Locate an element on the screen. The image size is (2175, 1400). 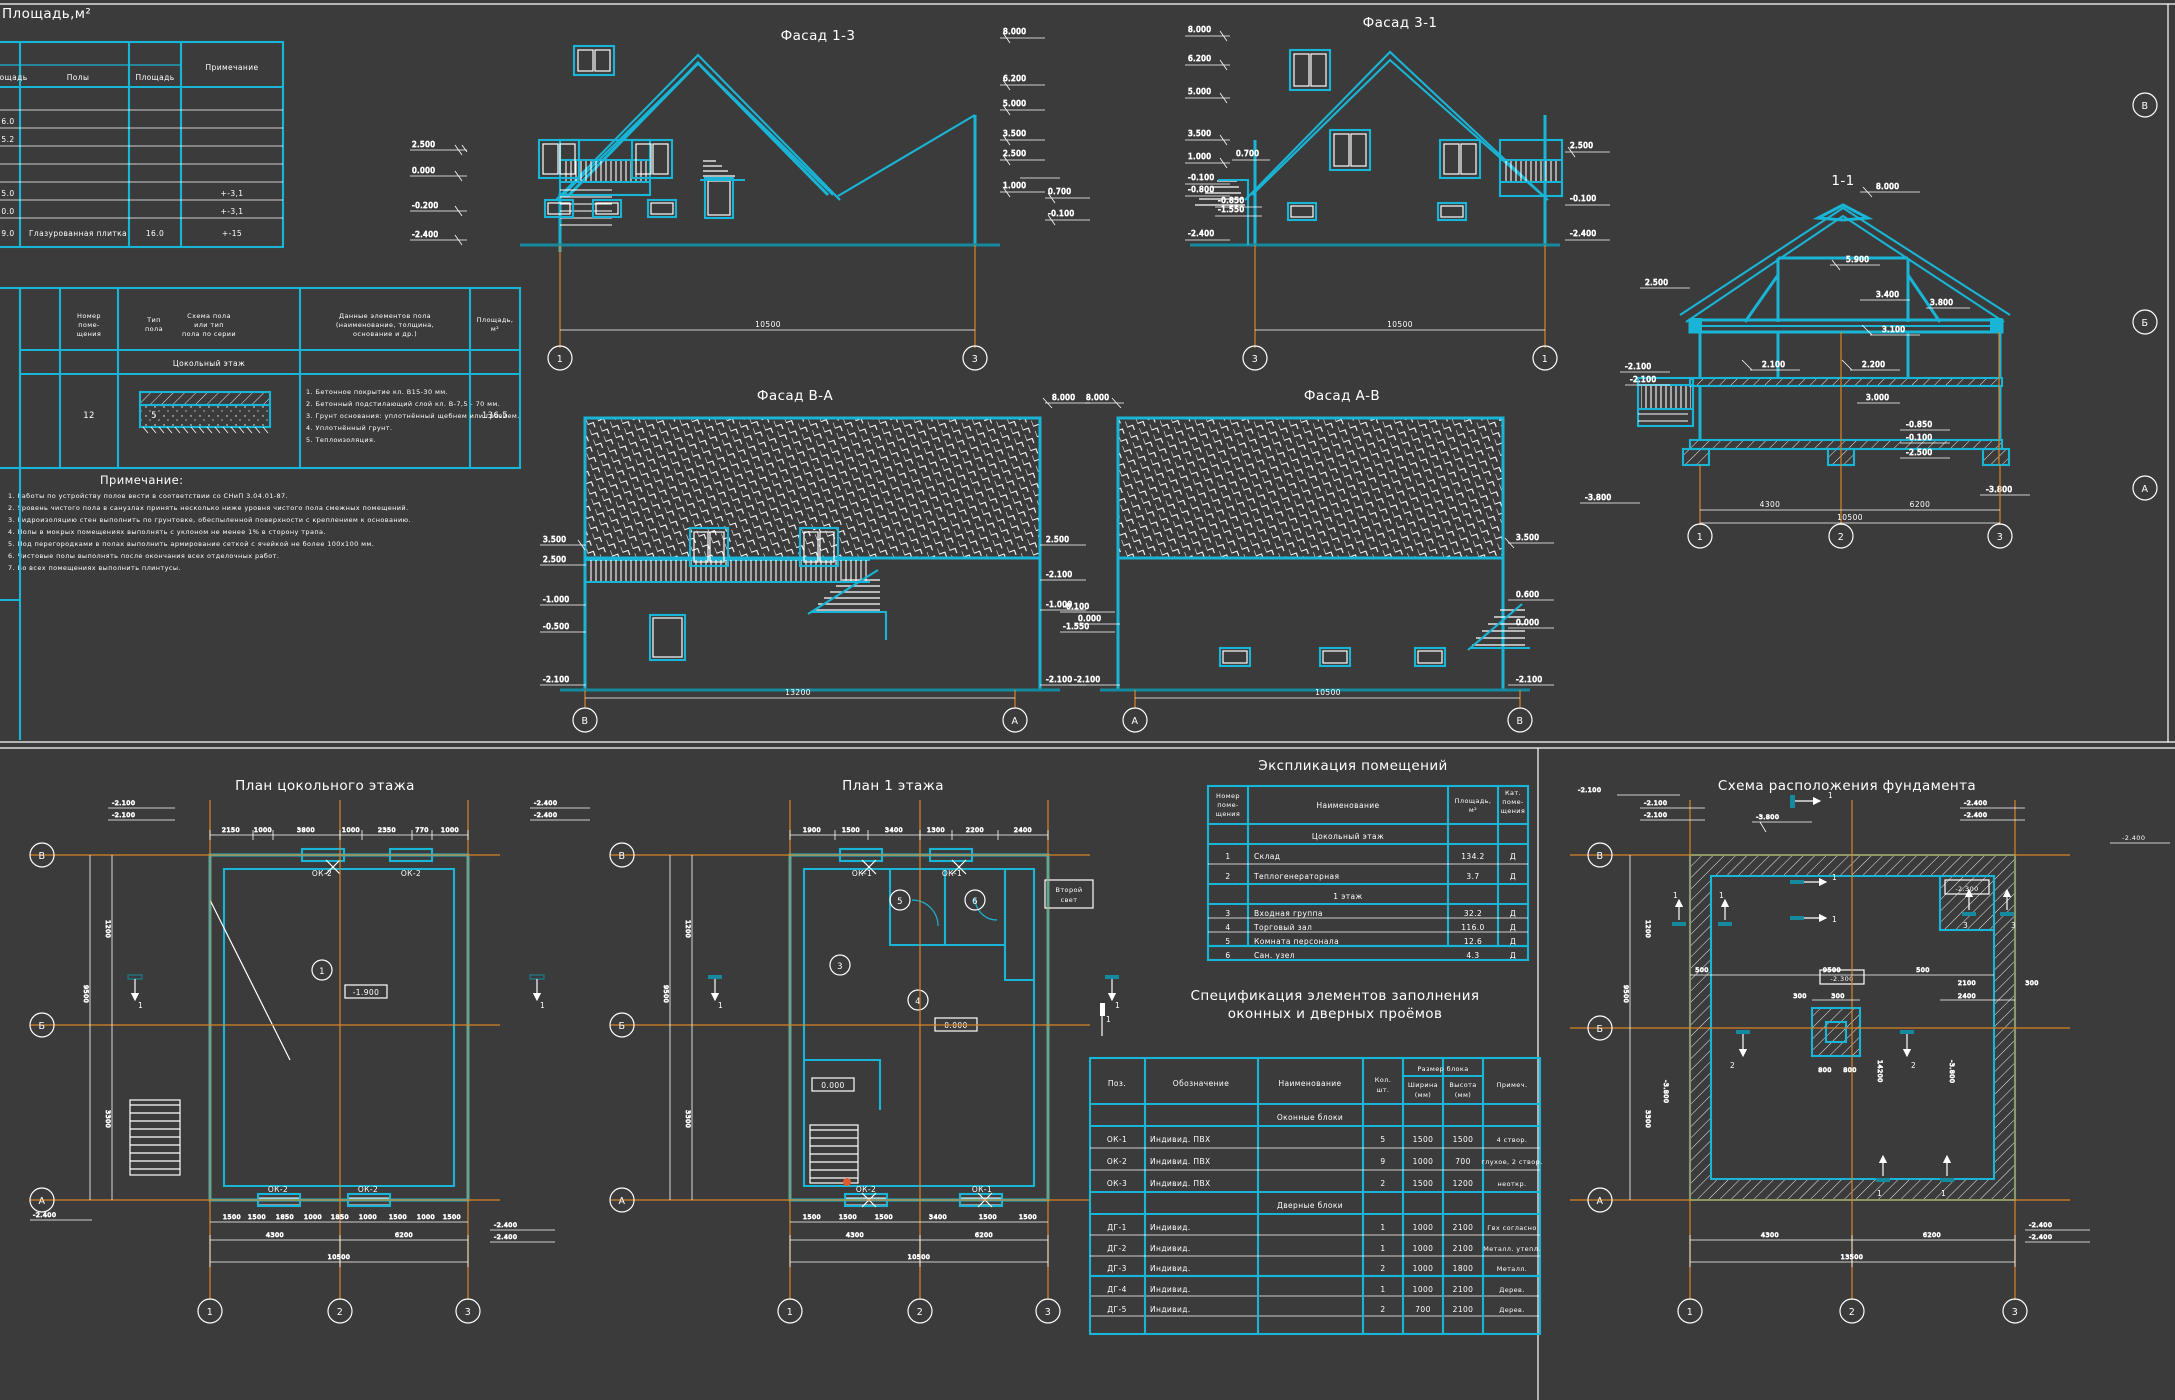
dim: 13500 is located at coordinates (1852, 1257).